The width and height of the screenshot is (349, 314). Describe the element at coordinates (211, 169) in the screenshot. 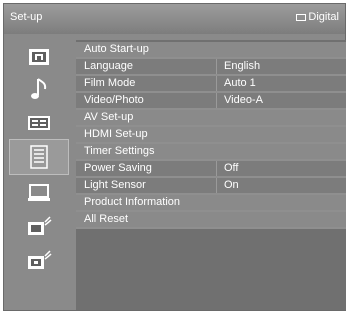

I see `menu-item-power-saving: Power Saving Off` at that location.